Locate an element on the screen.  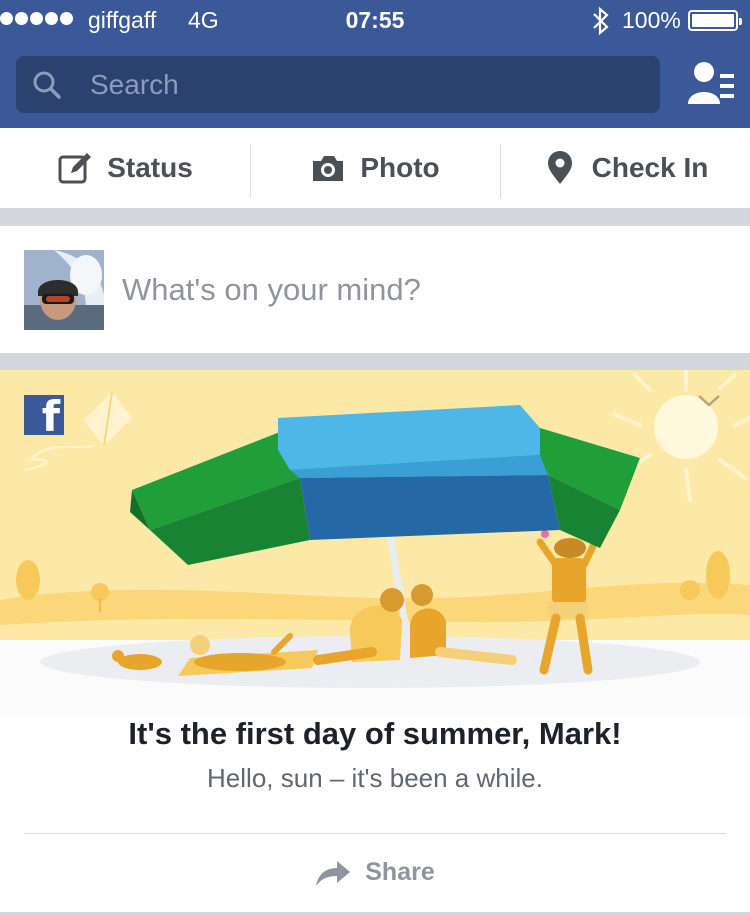
check-in-button: Check In is located at coordinates (625, 168).